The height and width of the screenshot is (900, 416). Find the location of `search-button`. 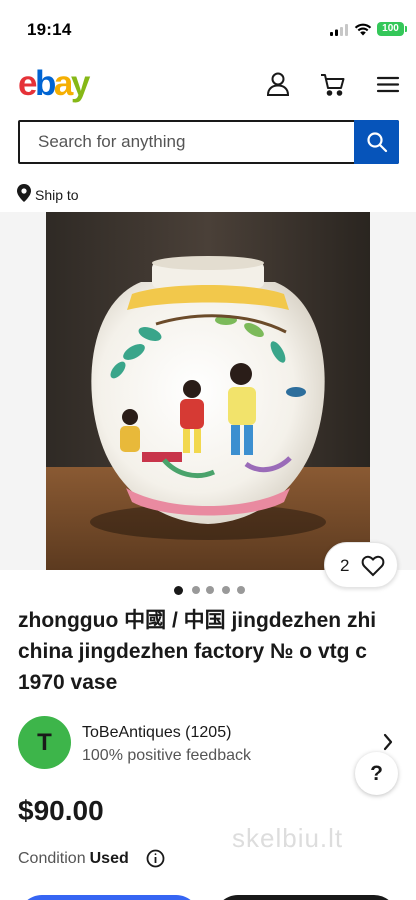

search-button is located at coordinates (376, 142).